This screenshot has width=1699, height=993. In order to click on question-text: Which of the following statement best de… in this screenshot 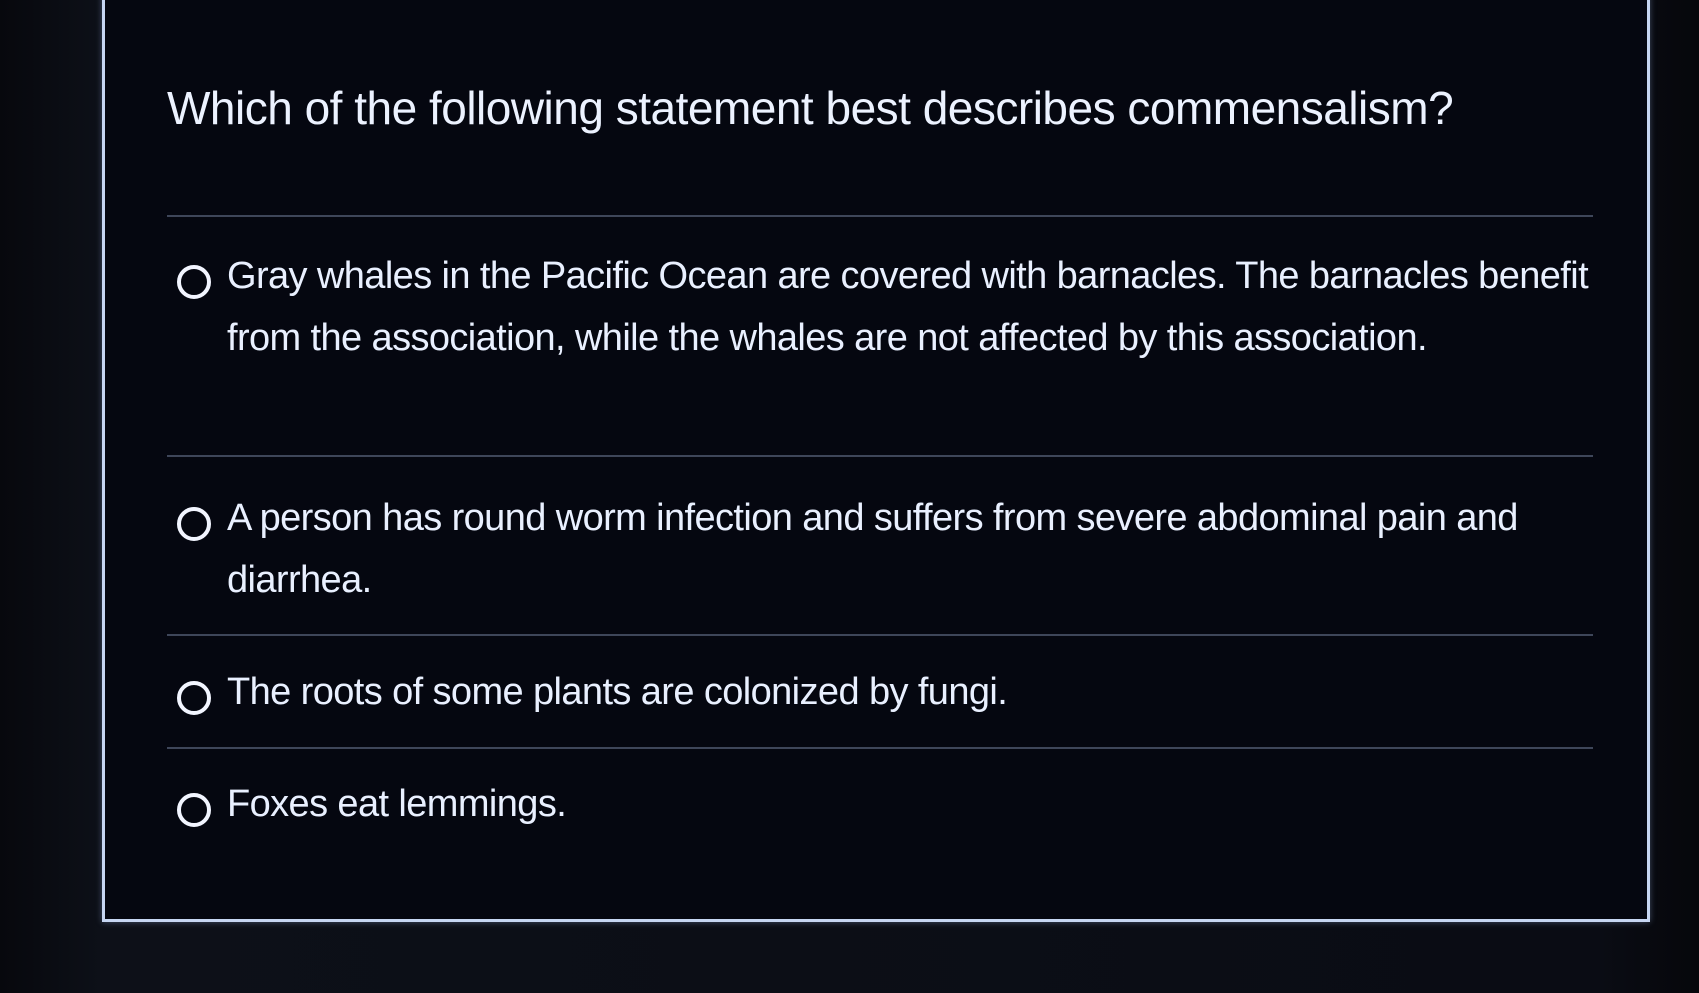, I will do `click(810, 108)`.